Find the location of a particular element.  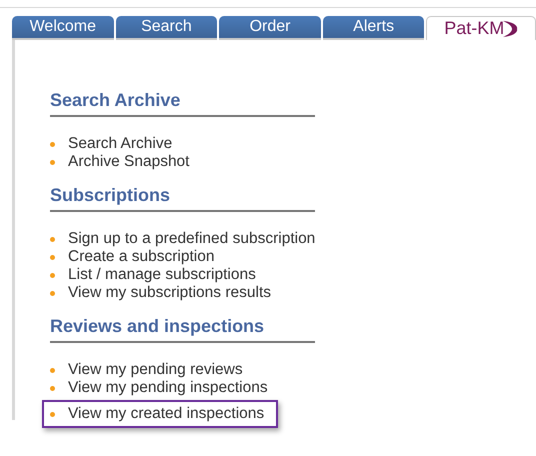

menu-link: View my created inspections is located at coordinates (166, 414).